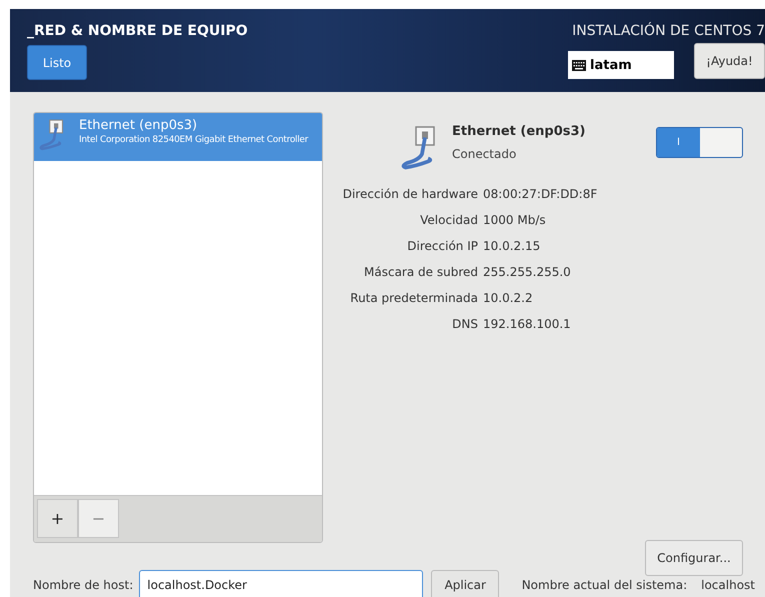 This screenshot has height=597, width=765. Describe the element at coordinates (465, 583) in the screenshot. I see `apply-button: Aplicar` at that location.